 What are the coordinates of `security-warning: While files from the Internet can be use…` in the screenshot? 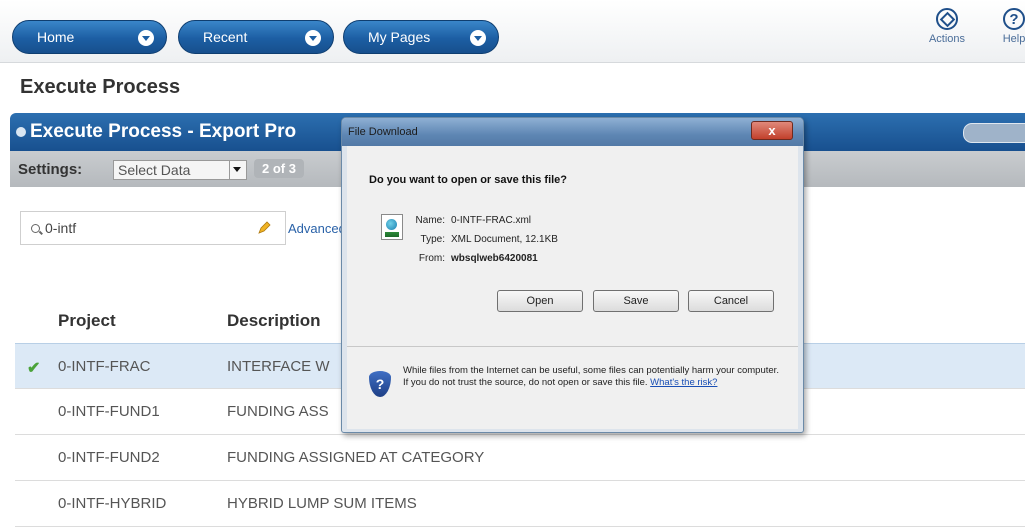 It's located at (593, 377).